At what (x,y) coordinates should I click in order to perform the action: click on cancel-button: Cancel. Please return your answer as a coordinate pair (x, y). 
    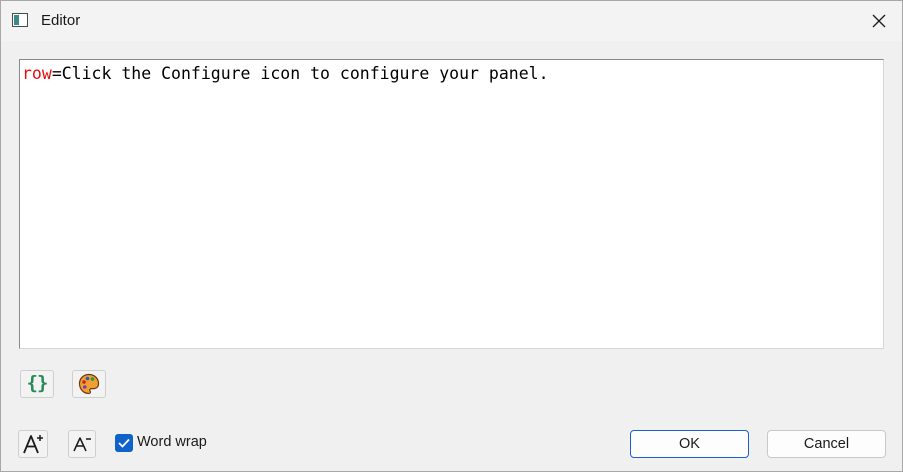
    Looking at the image, I should click on (826, 444).